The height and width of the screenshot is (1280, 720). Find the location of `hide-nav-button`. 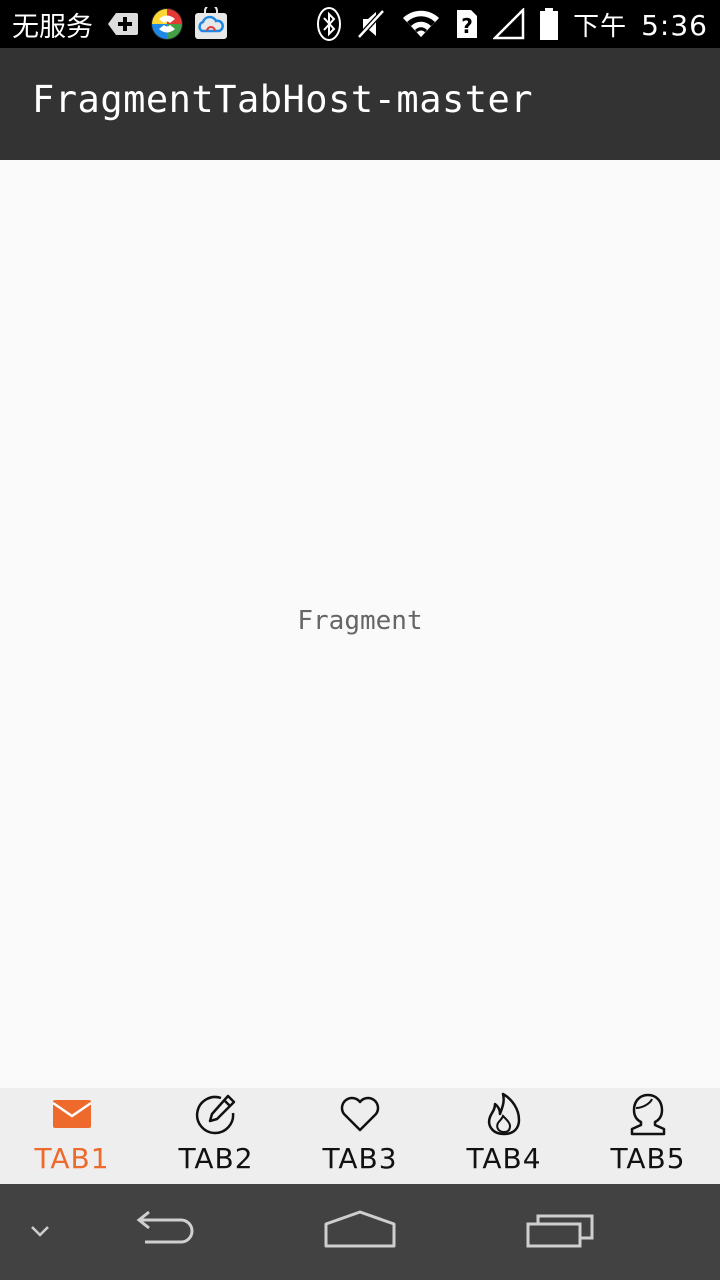

hide-nav-button is located at coordinates (40, 1232).